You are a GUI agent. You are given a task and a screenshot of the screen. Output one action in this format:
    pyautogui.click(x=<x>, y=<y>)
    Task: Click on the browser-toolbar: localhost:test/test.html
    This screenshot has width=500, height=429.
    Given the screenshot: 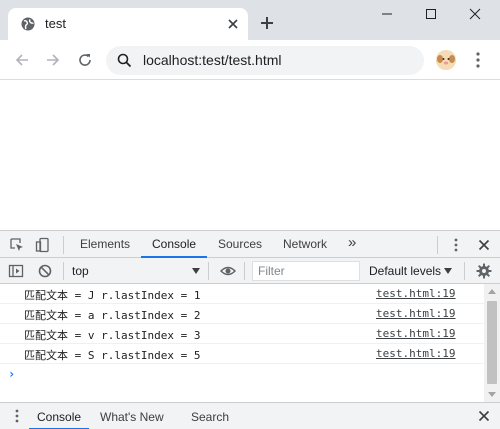 What is the action you would take?
    pyautogui.click(x=250, y=60)
    